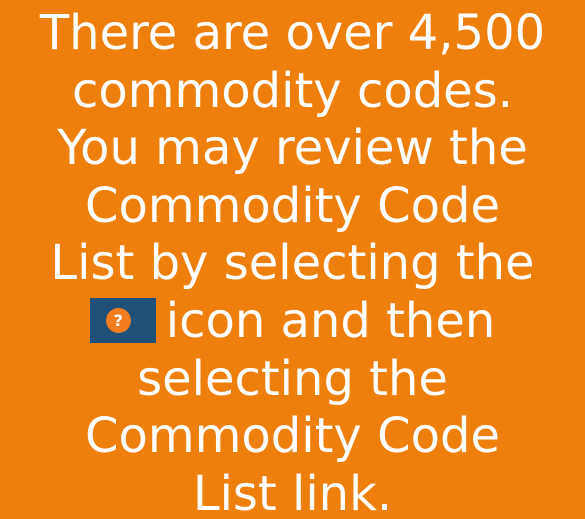 This screenshot has height=519, width=585. What do you see at coordinates (292, 436) in the screenshot?
I see `tooltip-line-8: Commodity Code` at bounding box center [292, 436].